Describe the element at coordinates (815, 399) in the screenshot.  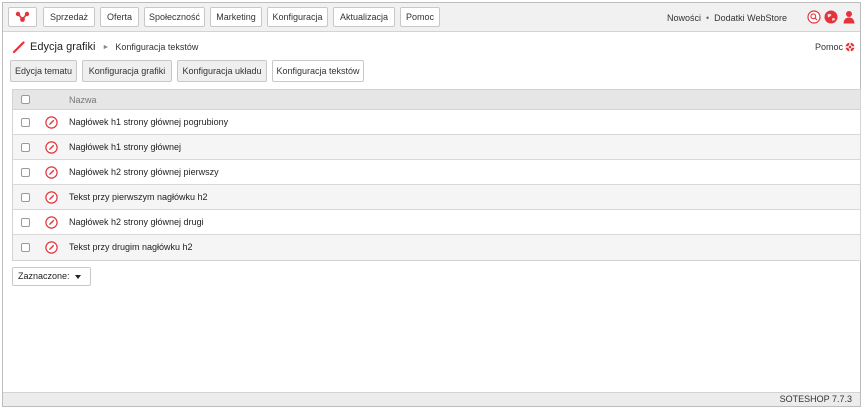
I see `version-label: SOTESHOP 7.7.3` at that location.